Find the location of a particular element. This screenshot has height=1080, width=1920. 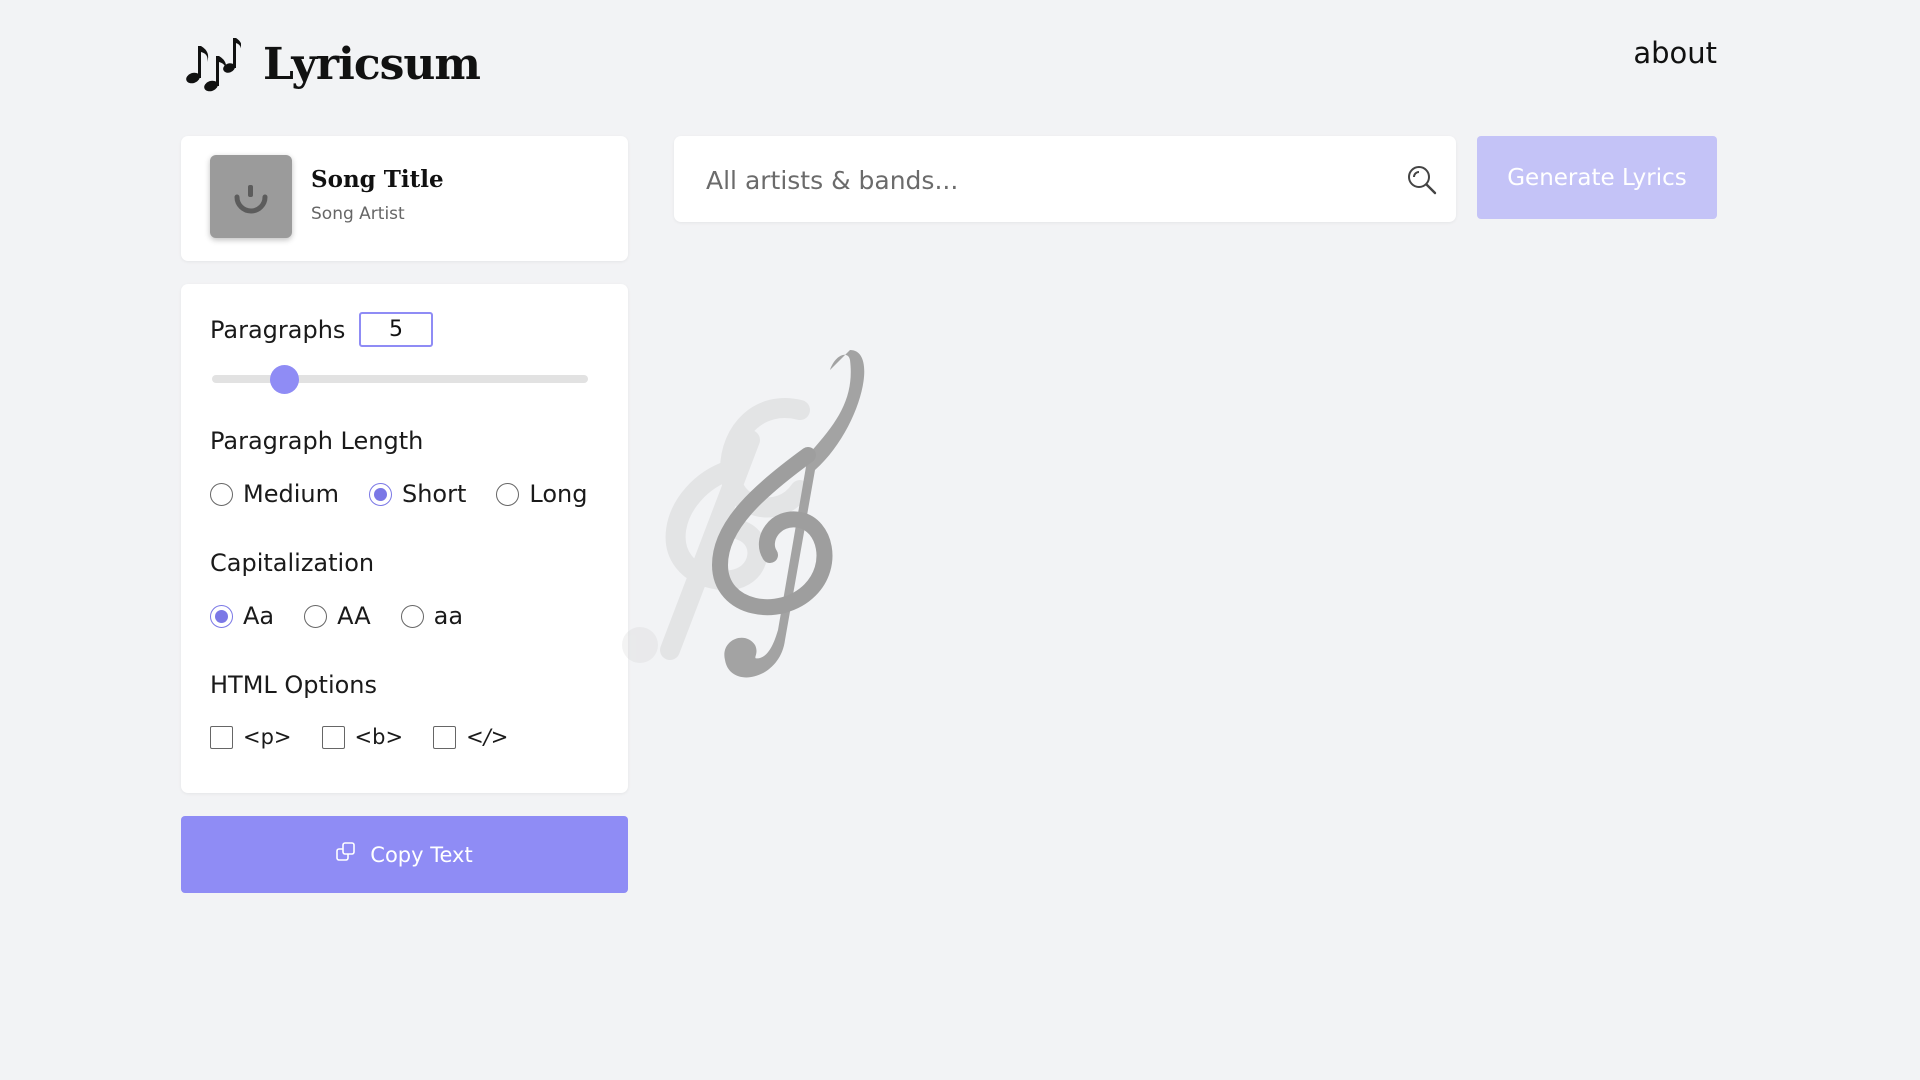

paragraphs-slider-track is located at coordinates (400, 379).